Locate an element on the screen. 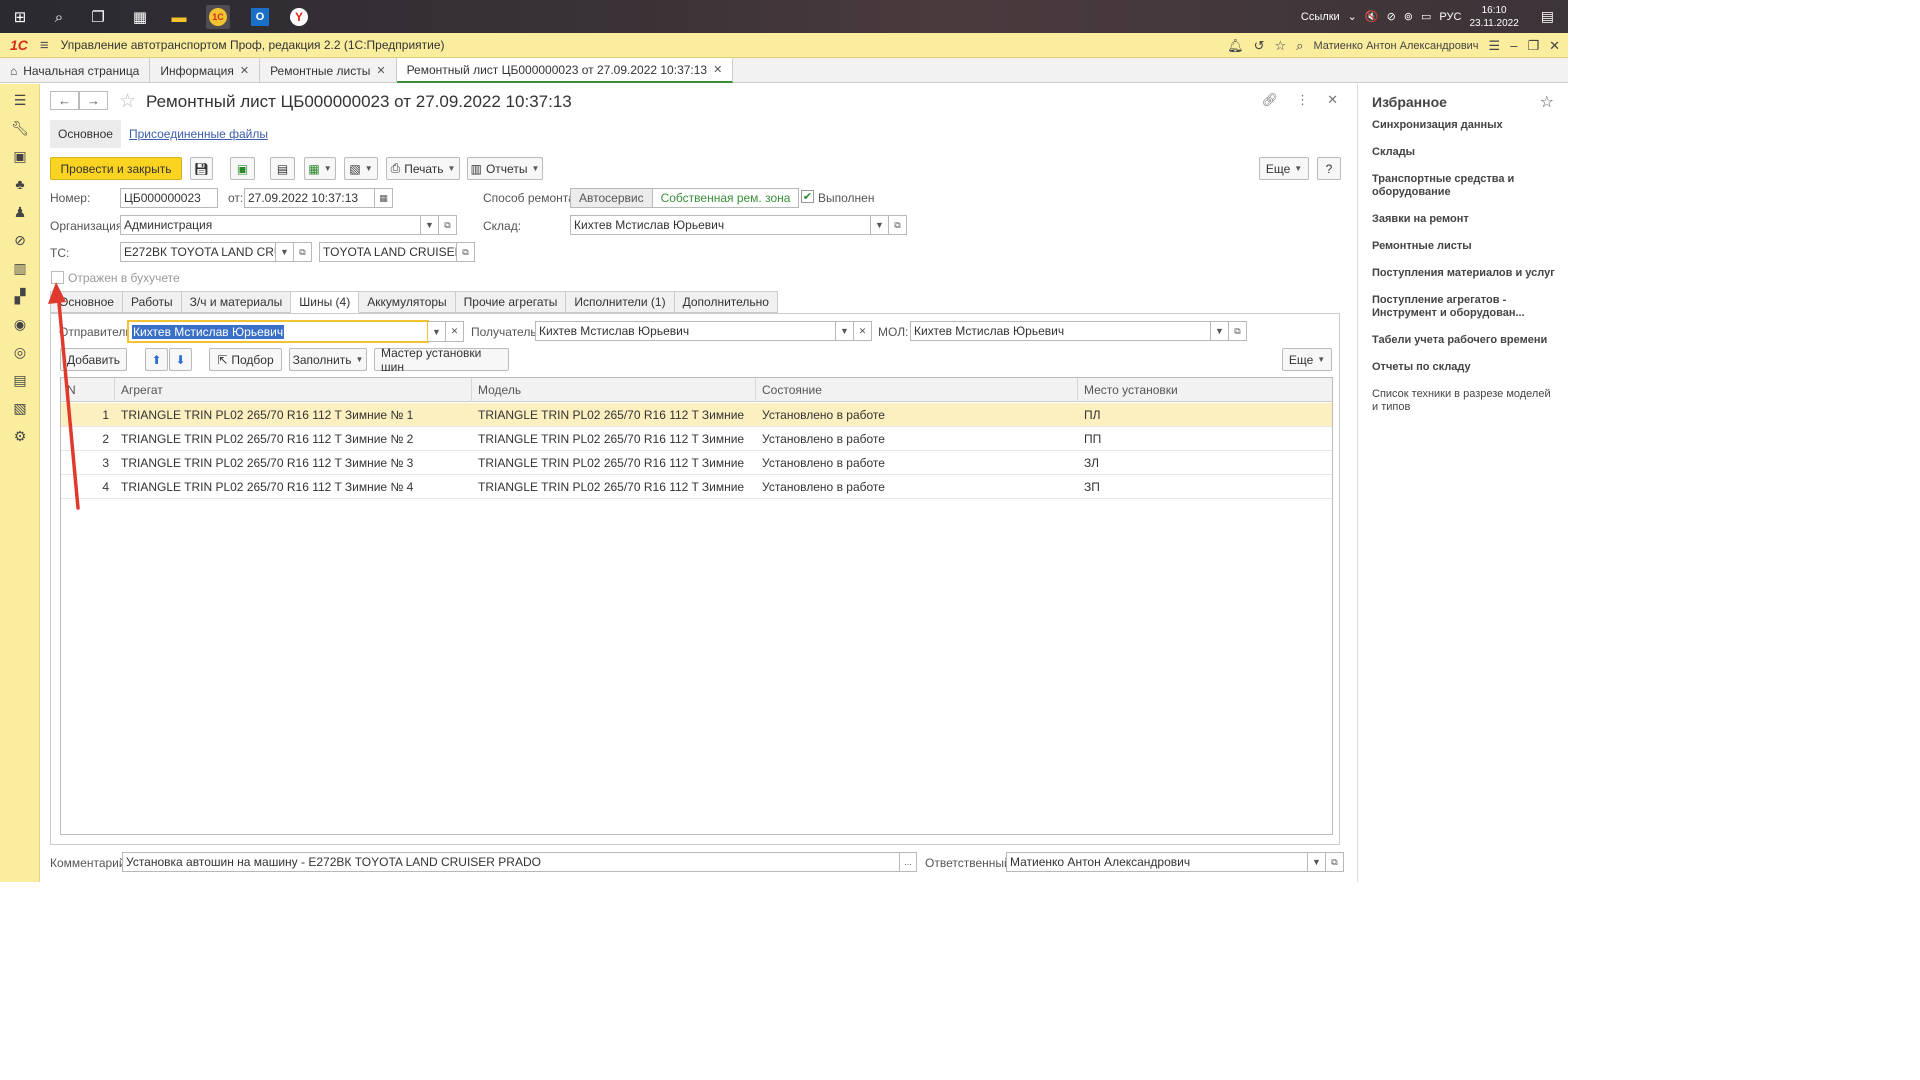  calendar-app-icon: ▦ is located at coordinates (140, 17).